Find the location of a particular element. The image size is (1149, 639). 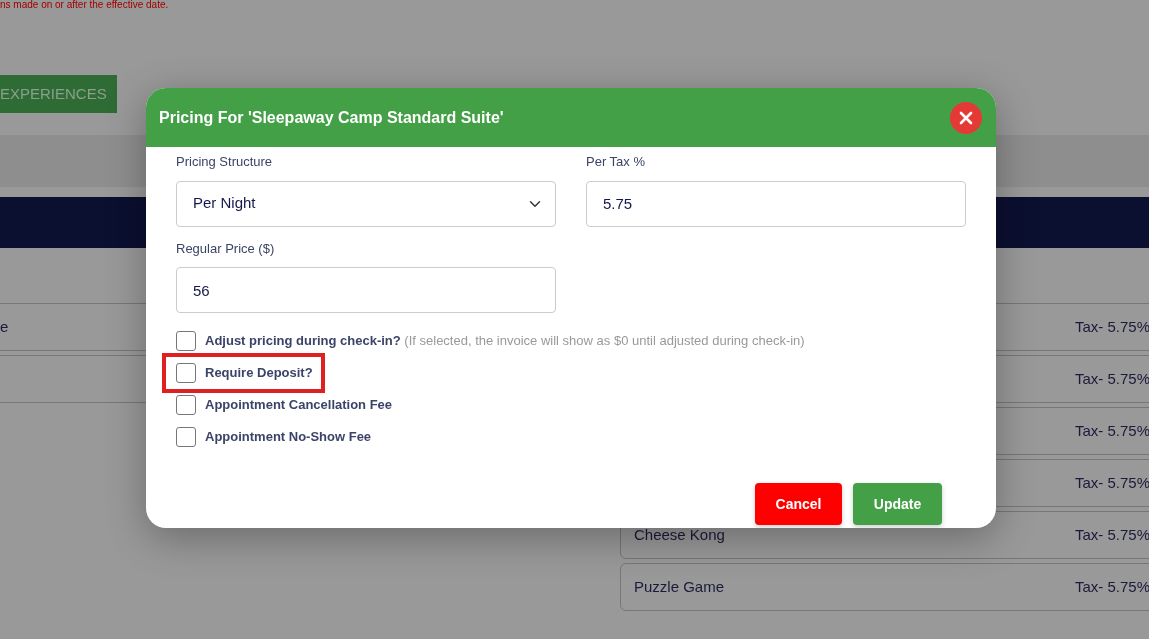

dialog-title: Pricing For 'Sleepaway Camp Standard Suite' is located at coordinates (331, 117).